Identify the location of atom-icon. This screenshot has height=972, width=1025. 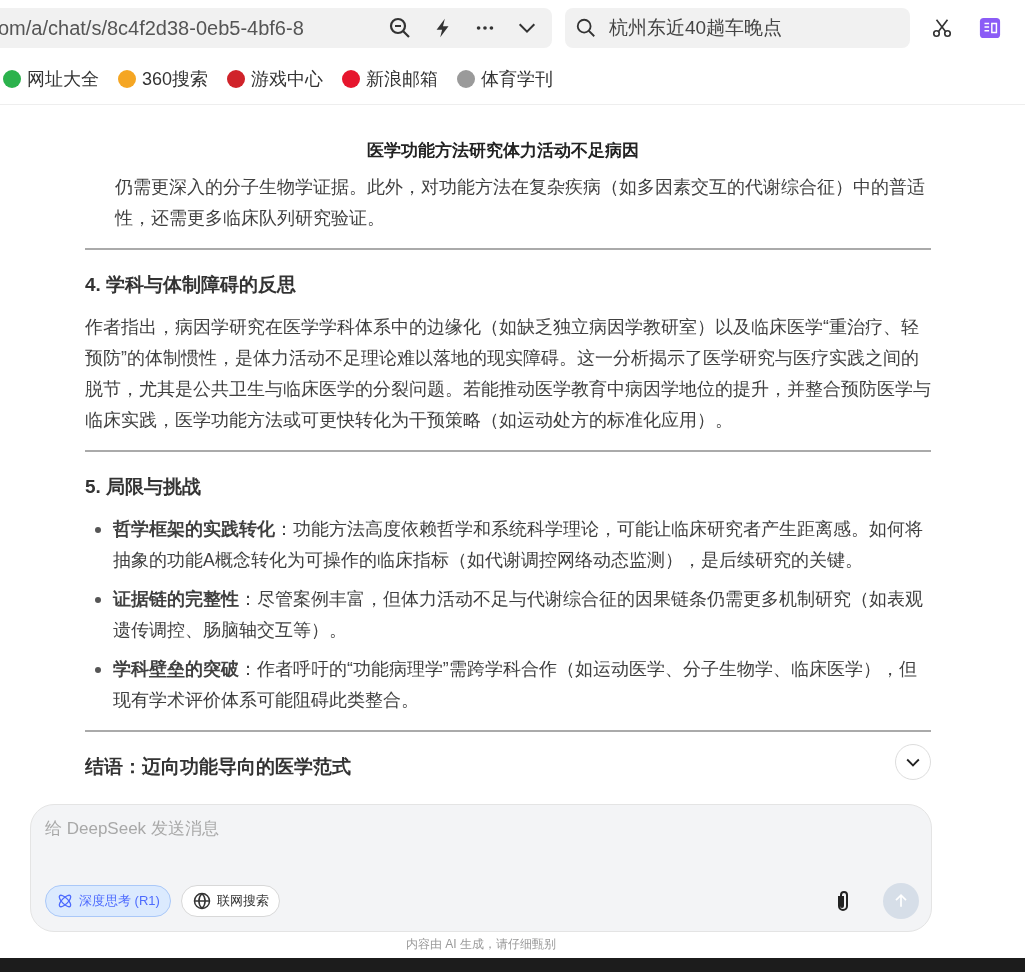
(65, 901).